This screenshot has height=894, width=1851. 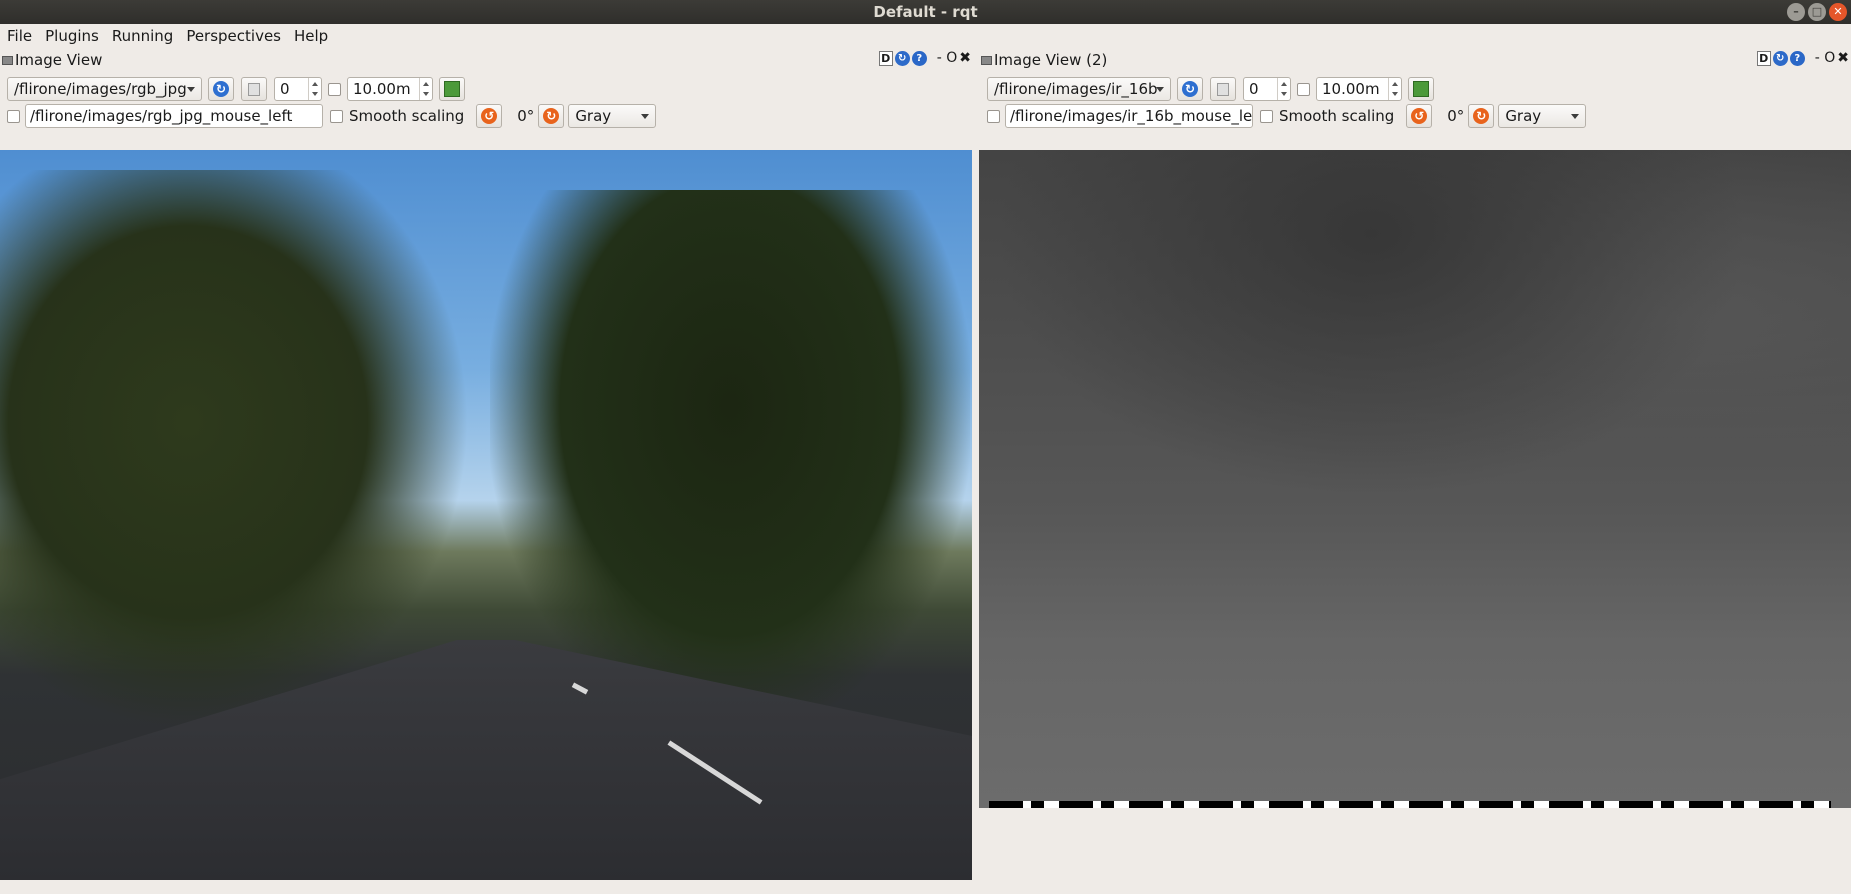 I want to click on panel-header: Image View (2) D ↻ ? - O ✖, so click(x=1415, y=60).